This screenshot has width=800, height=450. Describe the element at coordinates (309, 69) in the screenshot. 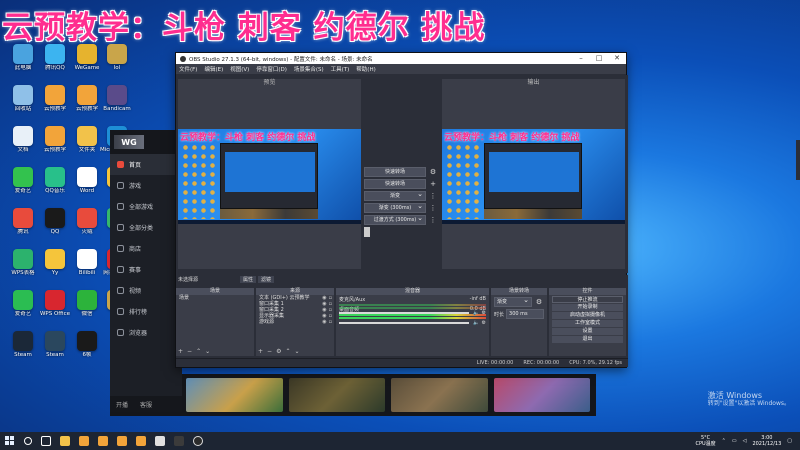

I see `menu-item: 场景集合(S)` at that location.